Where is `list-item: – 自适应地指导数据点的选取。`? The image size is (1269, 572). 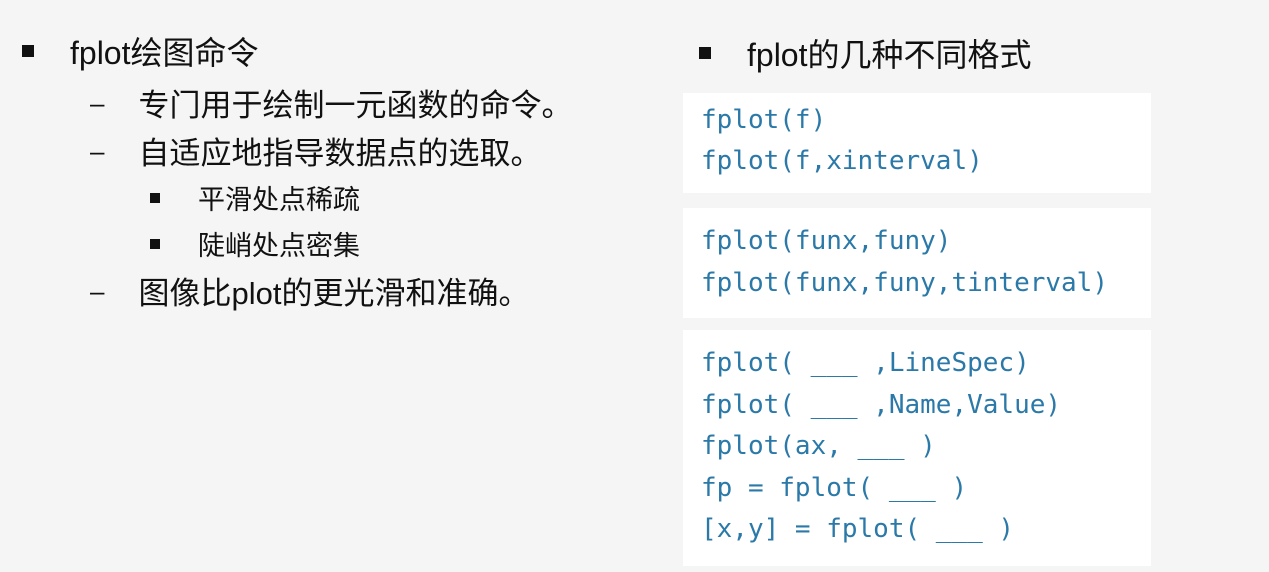 list-item: – 自适应地指导数据点的选取。 is located at coordinates (315, 150).